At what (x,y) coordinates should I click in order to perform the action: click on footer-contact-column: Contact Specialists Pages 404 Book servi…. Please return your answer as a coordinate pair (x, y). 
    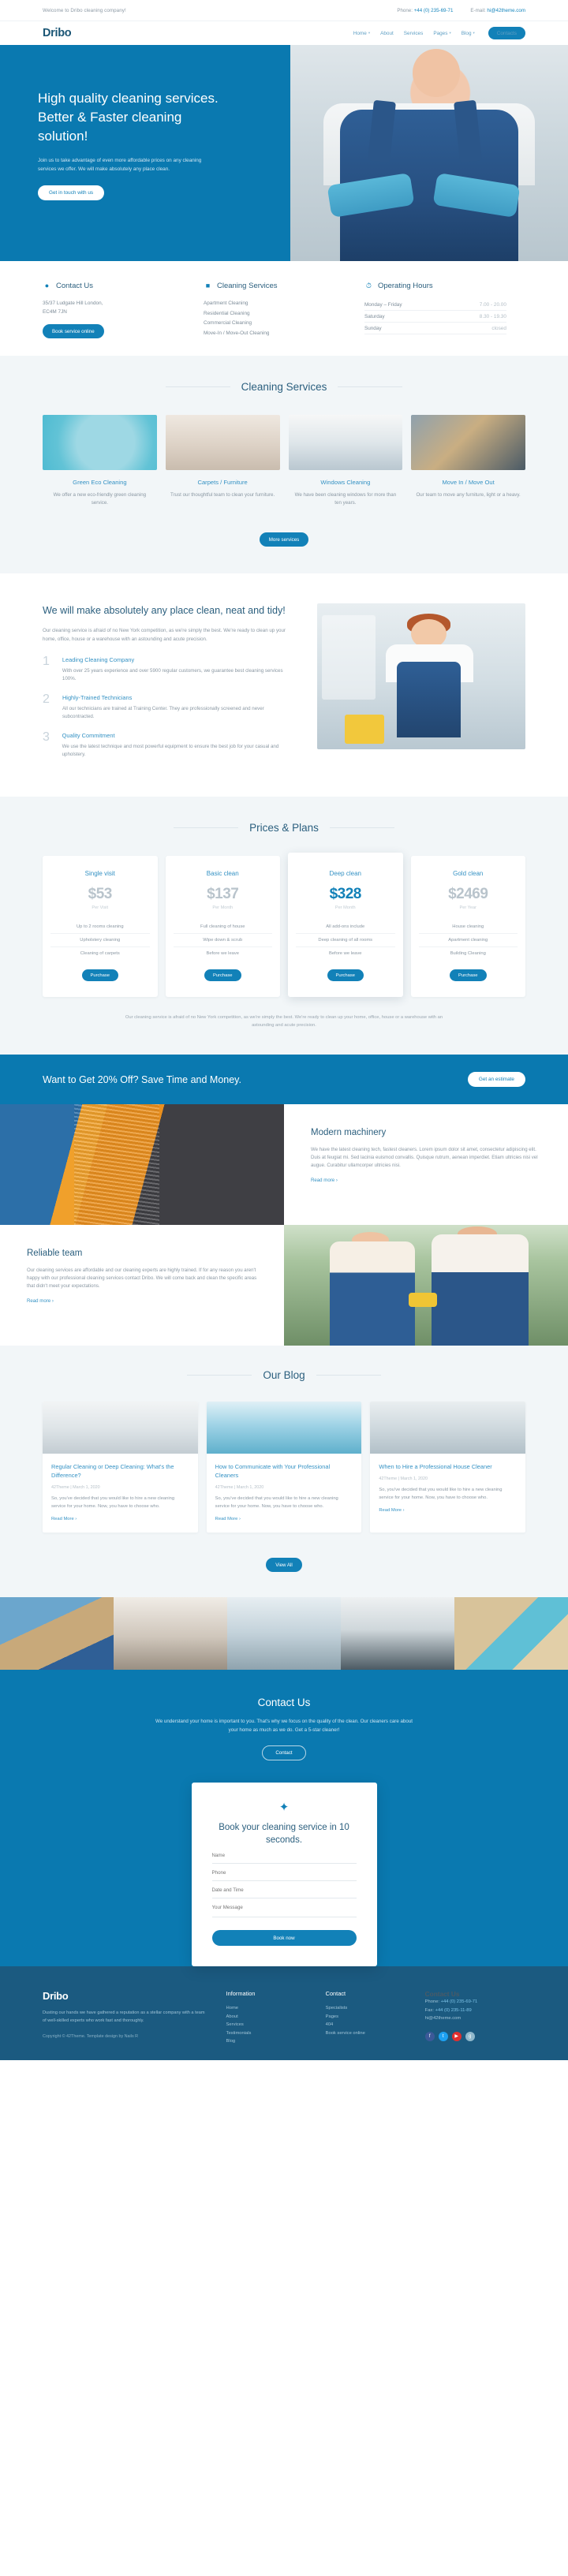
    Looking at the image, I should click on (375, 2018).